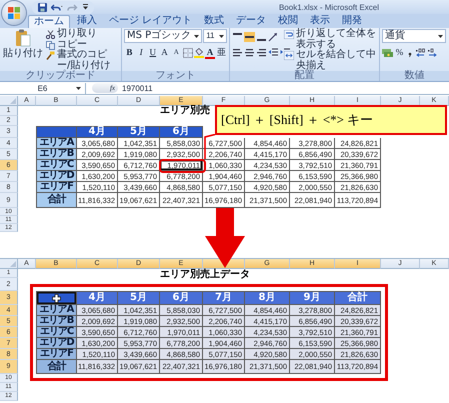 The image size is (449, 403). What do you see at coordinates (251, 21) in the screenshot?
I see `ribbon-tab: データ` at bounding box center [251, 21].